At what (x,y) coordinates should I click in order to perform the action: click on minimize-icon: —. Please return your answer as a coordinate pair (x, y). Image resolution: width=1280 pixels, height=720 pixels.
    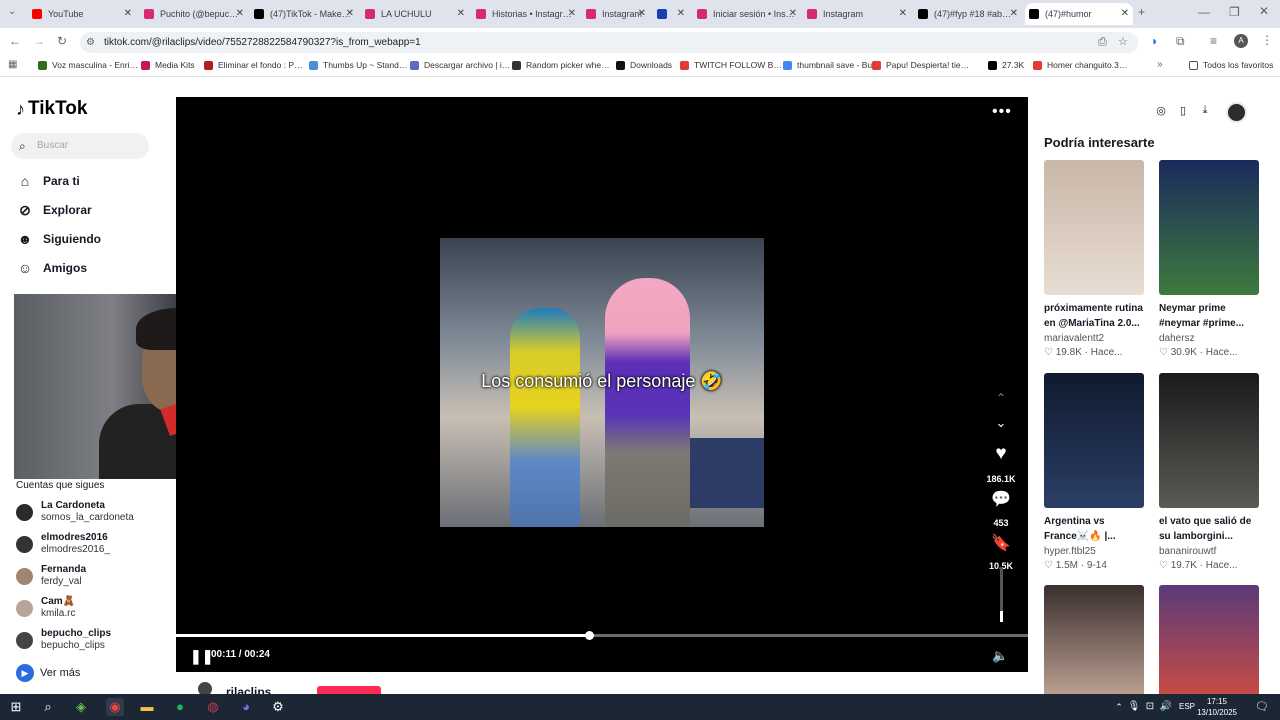
    Looking at the image, I should click on (1204, 12).